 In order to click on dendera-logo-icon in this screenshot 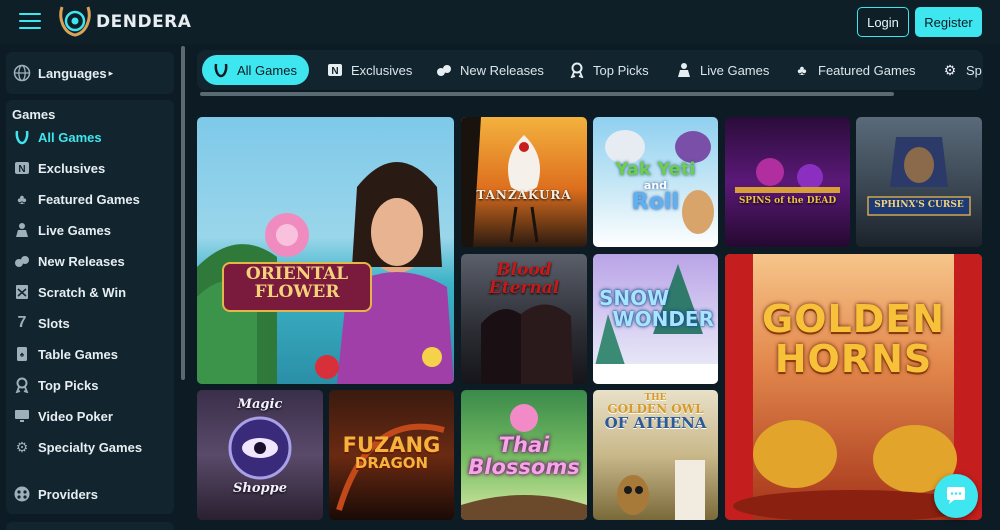, I will do `click(75, 21)`.